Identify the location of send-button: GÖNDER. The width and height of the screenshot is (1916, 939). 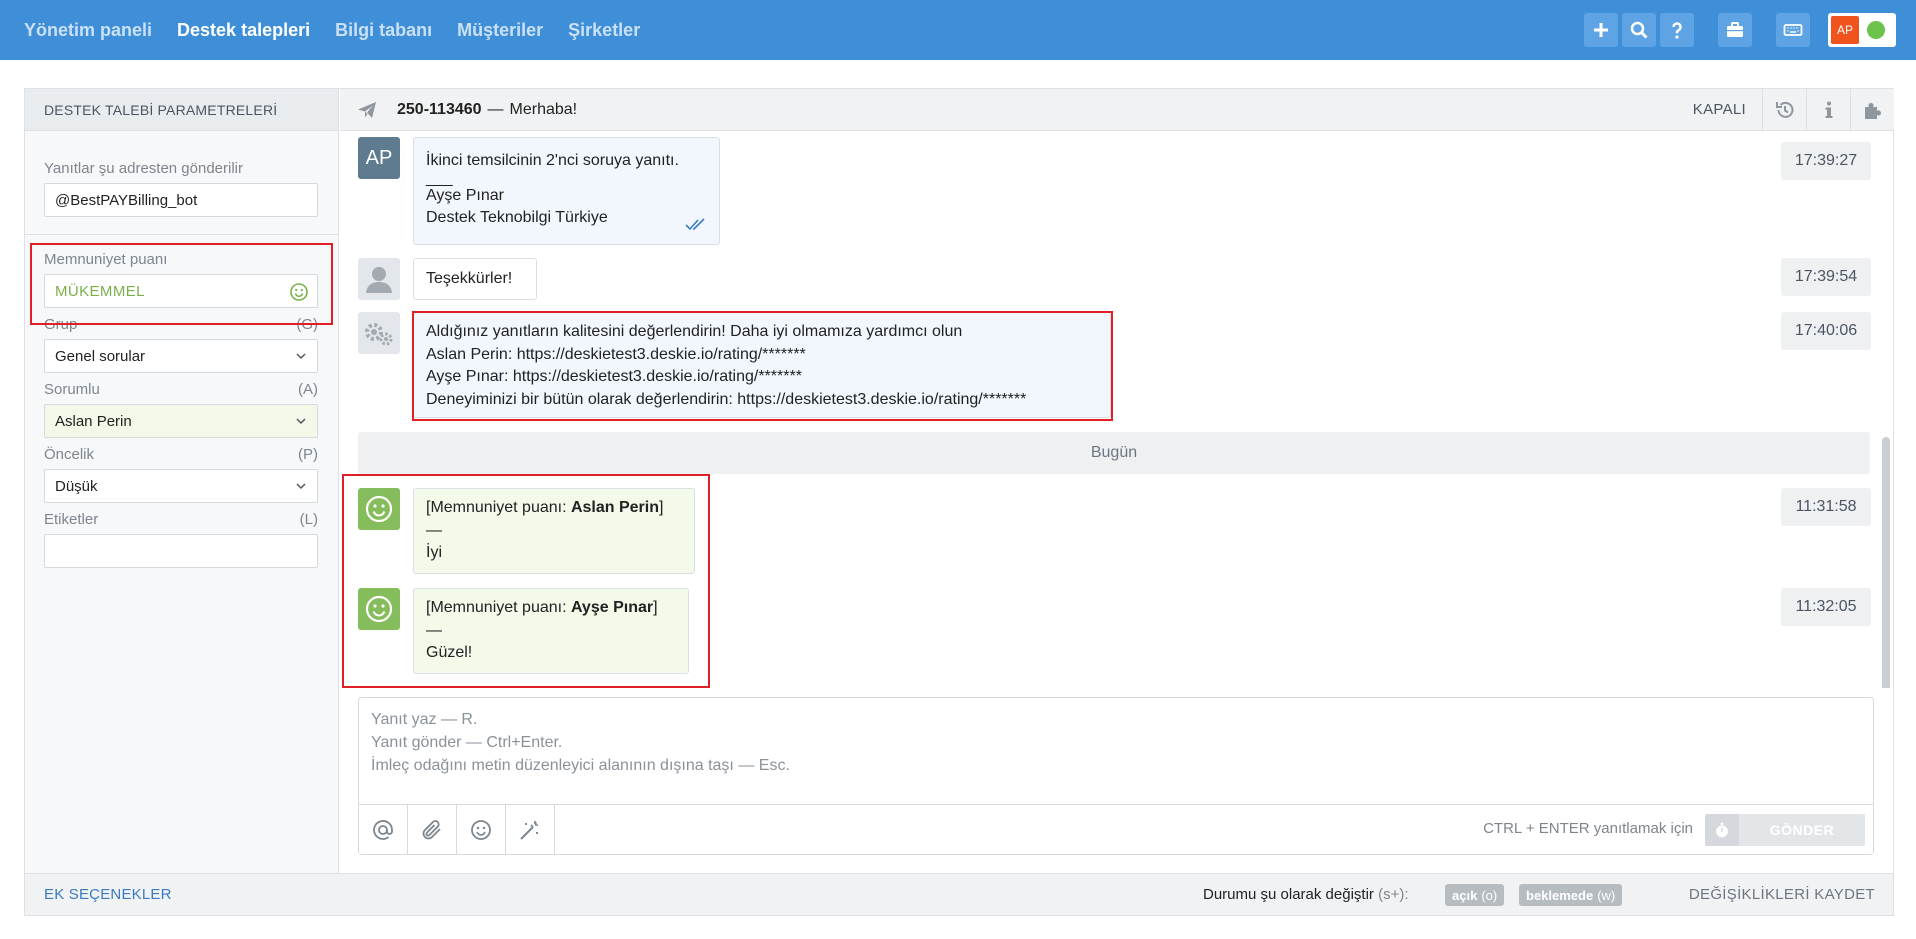
(1802, 830).